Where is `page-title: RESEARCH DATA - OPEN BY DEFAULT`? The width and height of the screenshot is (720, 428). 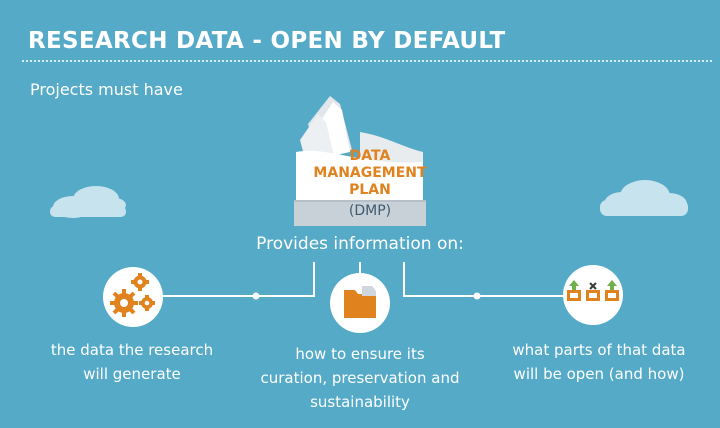 page-title: RESEARCH DATA - OPEN BY DEFAULT is located at coordinates (267, 41).